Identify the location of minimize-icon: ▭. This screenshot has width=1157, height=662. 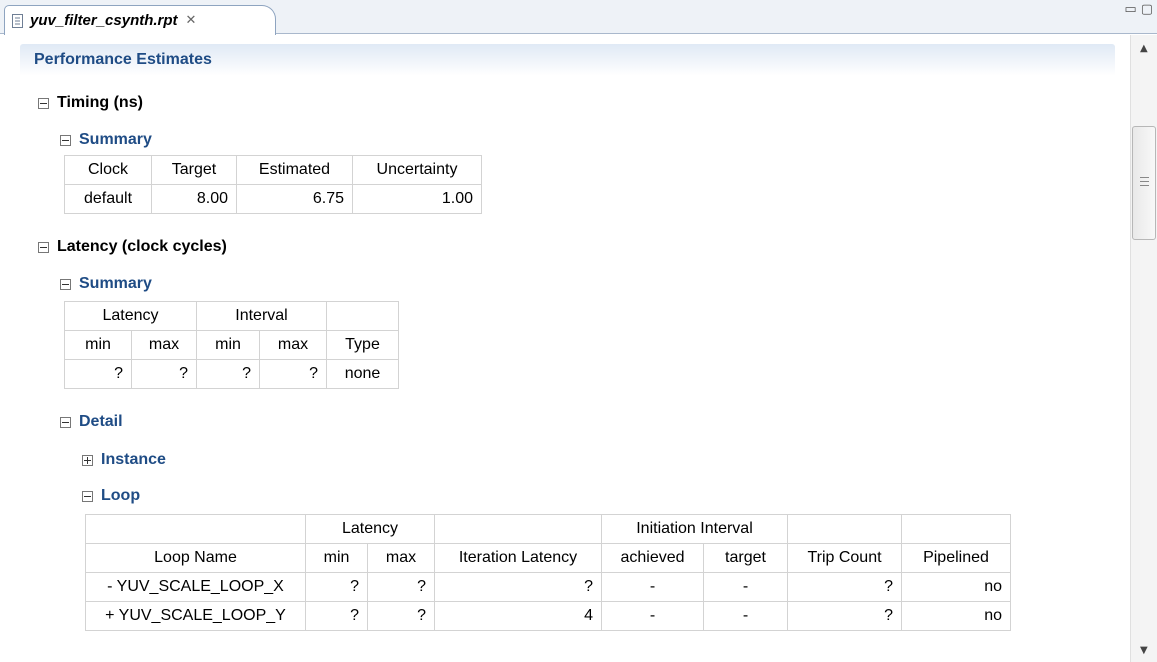
(1130, 9).